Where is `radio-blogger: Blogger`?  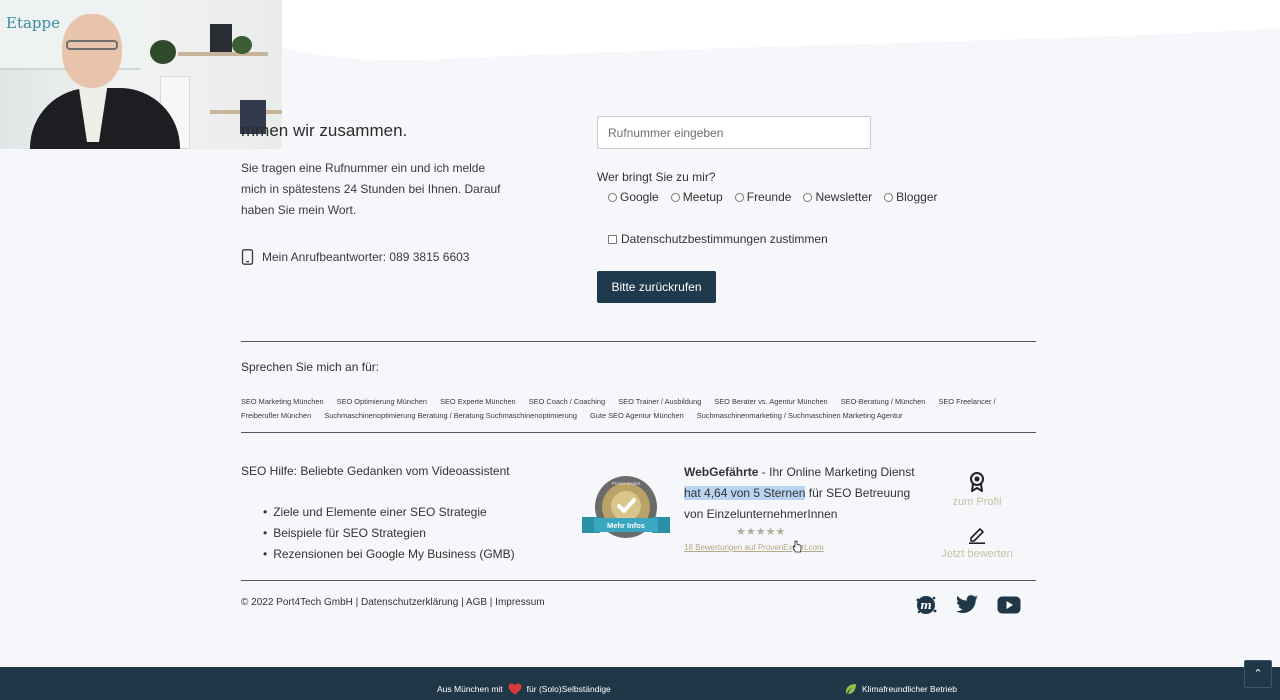
radio-blogger: Blogger is located at coordinates (911, 197).